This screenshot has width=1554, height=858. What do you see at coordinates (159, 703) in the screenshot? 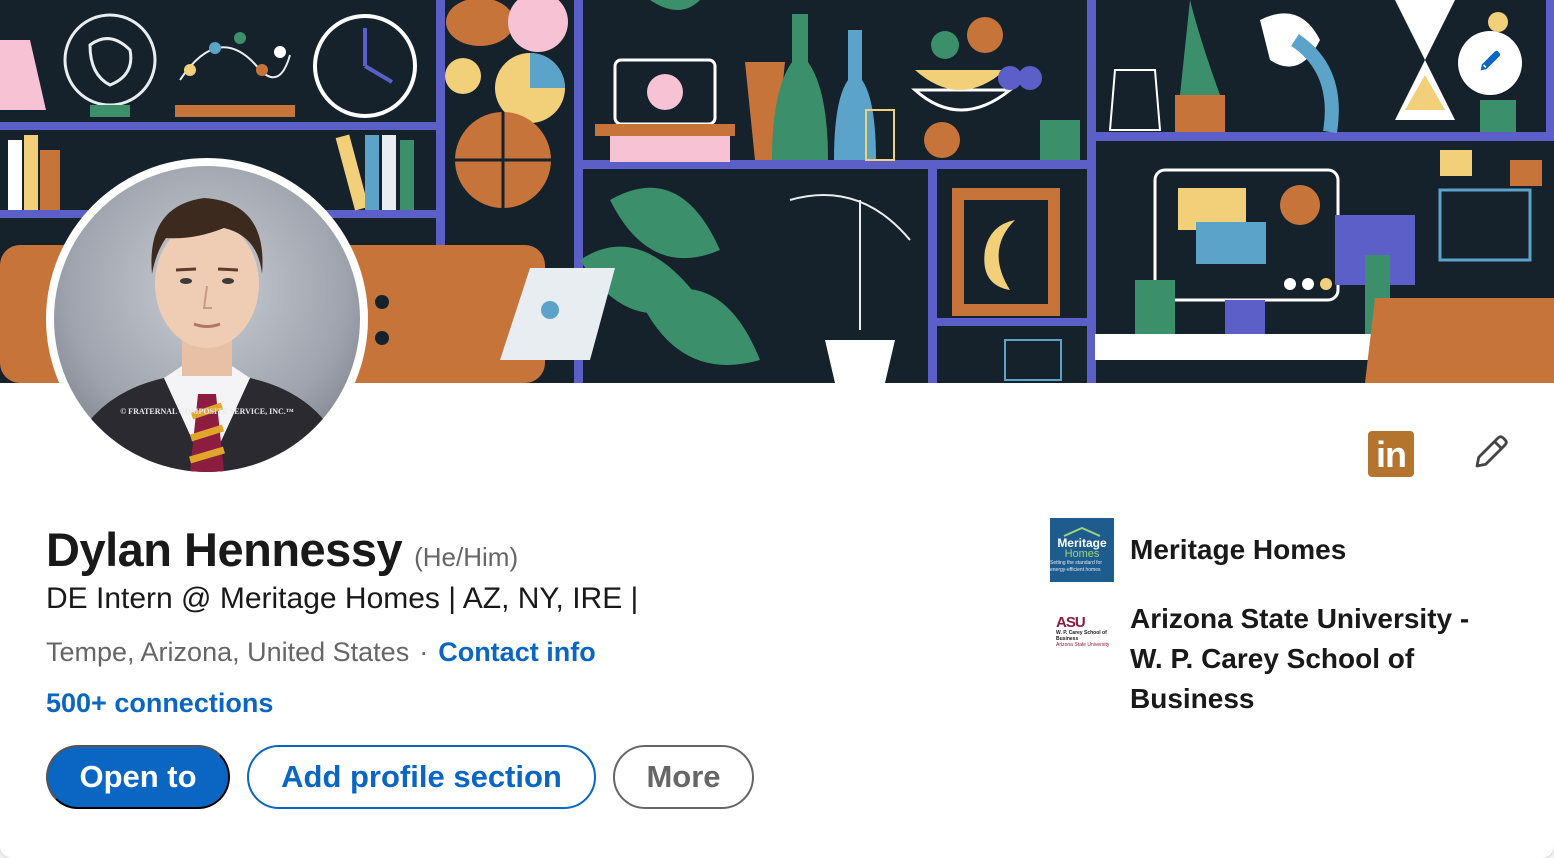
I see `connections-link: 500+ connections` at bounding box center [159, 703].